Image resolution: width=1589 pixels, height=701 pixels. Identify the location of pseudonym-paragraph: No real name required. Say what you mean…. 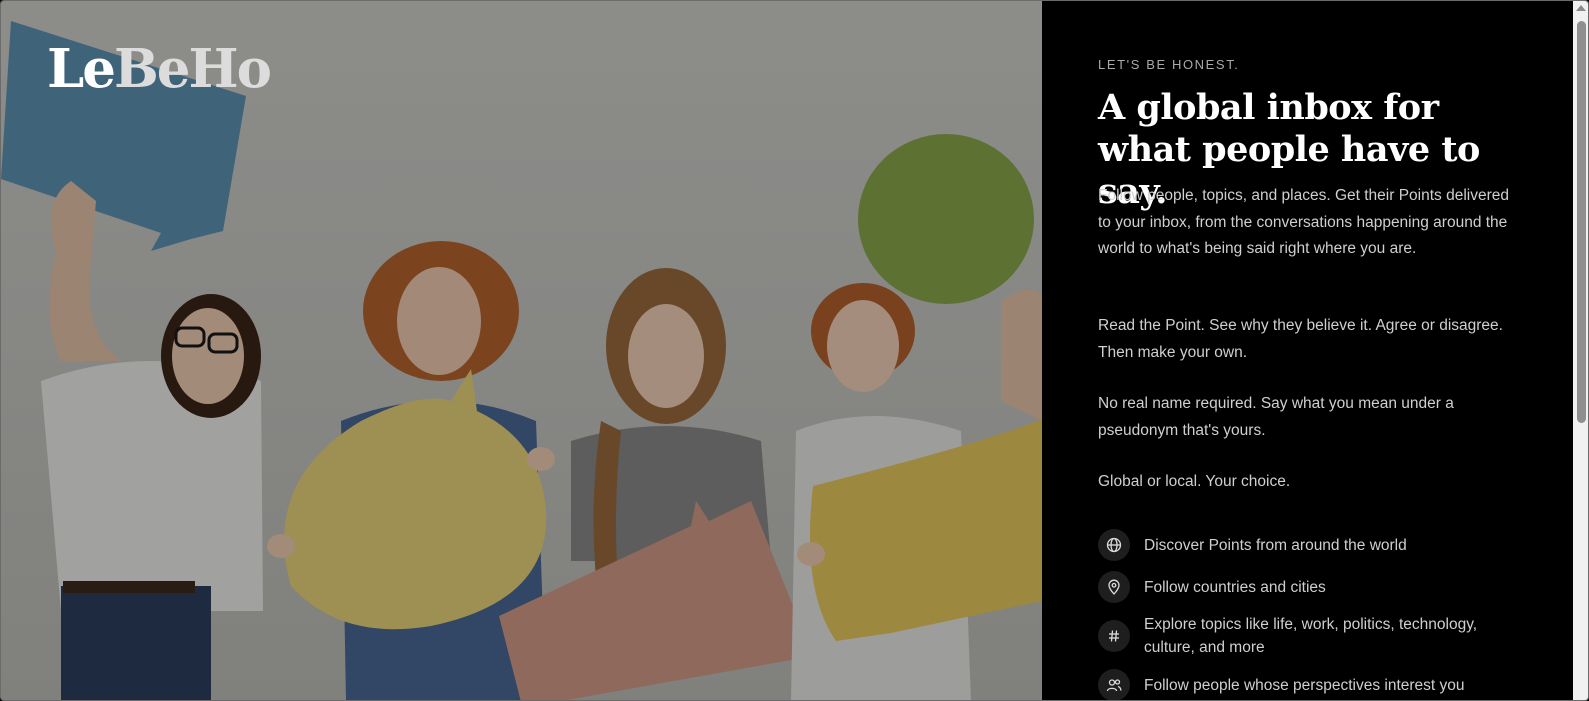
(1276, 417).